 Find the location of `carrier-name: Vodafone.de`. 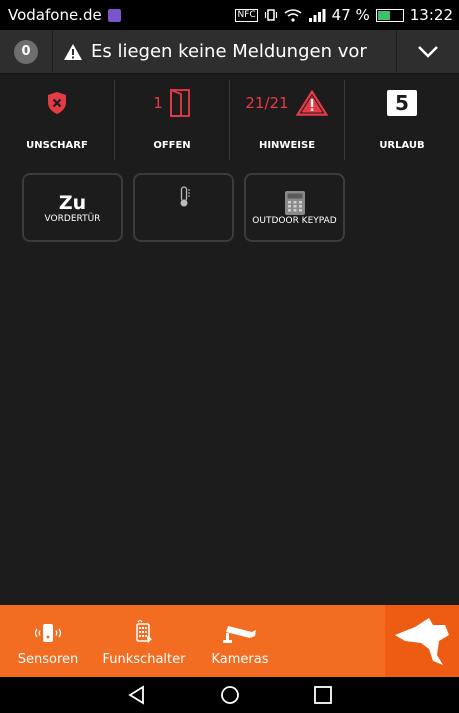

carrier-name: Vodafone.de is located at coordinates (55, 15).